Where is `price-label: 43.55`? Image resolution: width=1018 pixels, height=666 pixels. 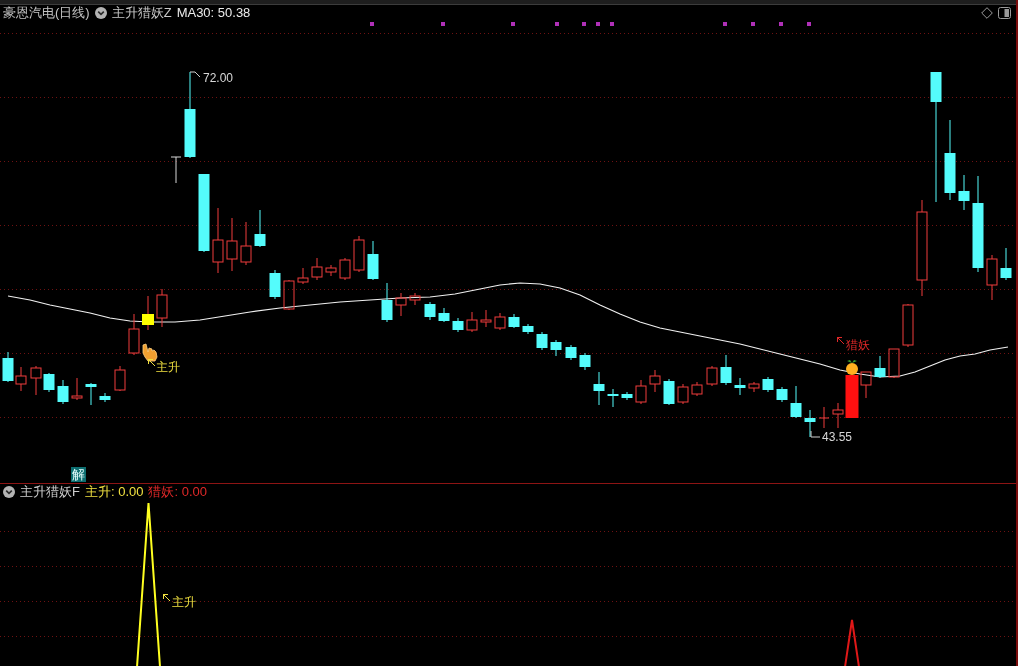
price-label: 43.55 is located at coordinates (837, 437).